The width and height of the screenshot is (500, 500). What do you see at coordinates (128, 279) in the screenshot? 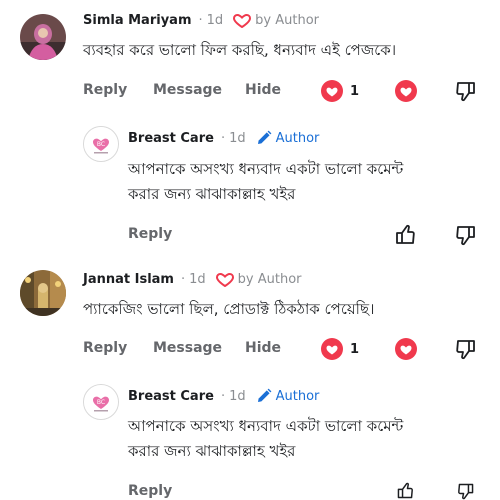
I see `commenter-name: Jannat Islam` at bounding box center [128, 279].